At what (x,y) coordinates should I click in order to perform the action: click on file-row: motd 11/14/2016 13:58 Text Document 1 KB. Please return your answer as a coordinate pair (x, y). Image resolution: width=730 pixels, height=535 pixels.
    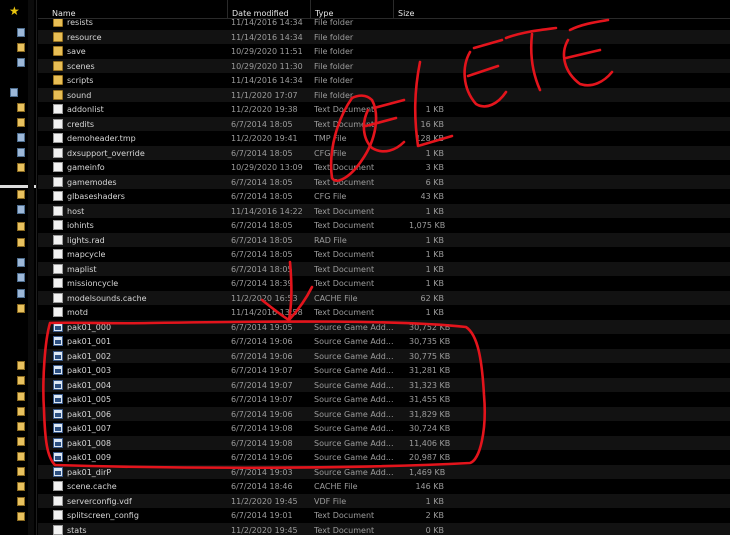
    Looking at the image, I should click on (384, 312).